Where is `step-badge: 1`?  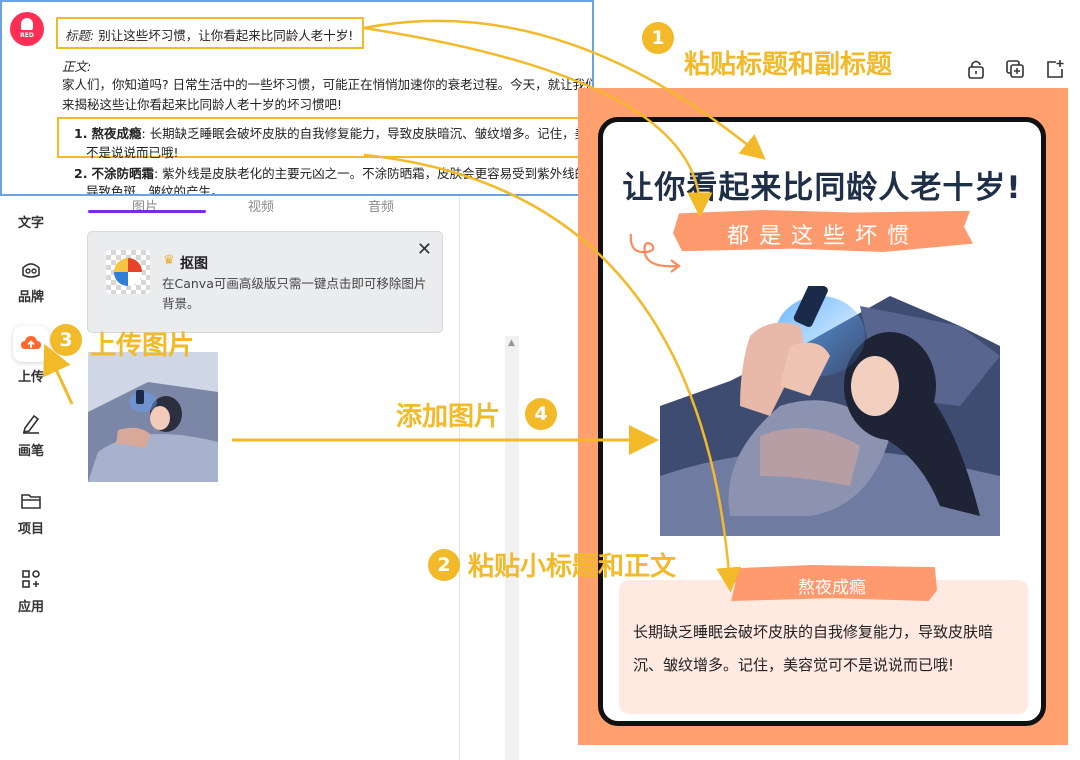 step-badge: 1 is located at coordinates (658, 38).